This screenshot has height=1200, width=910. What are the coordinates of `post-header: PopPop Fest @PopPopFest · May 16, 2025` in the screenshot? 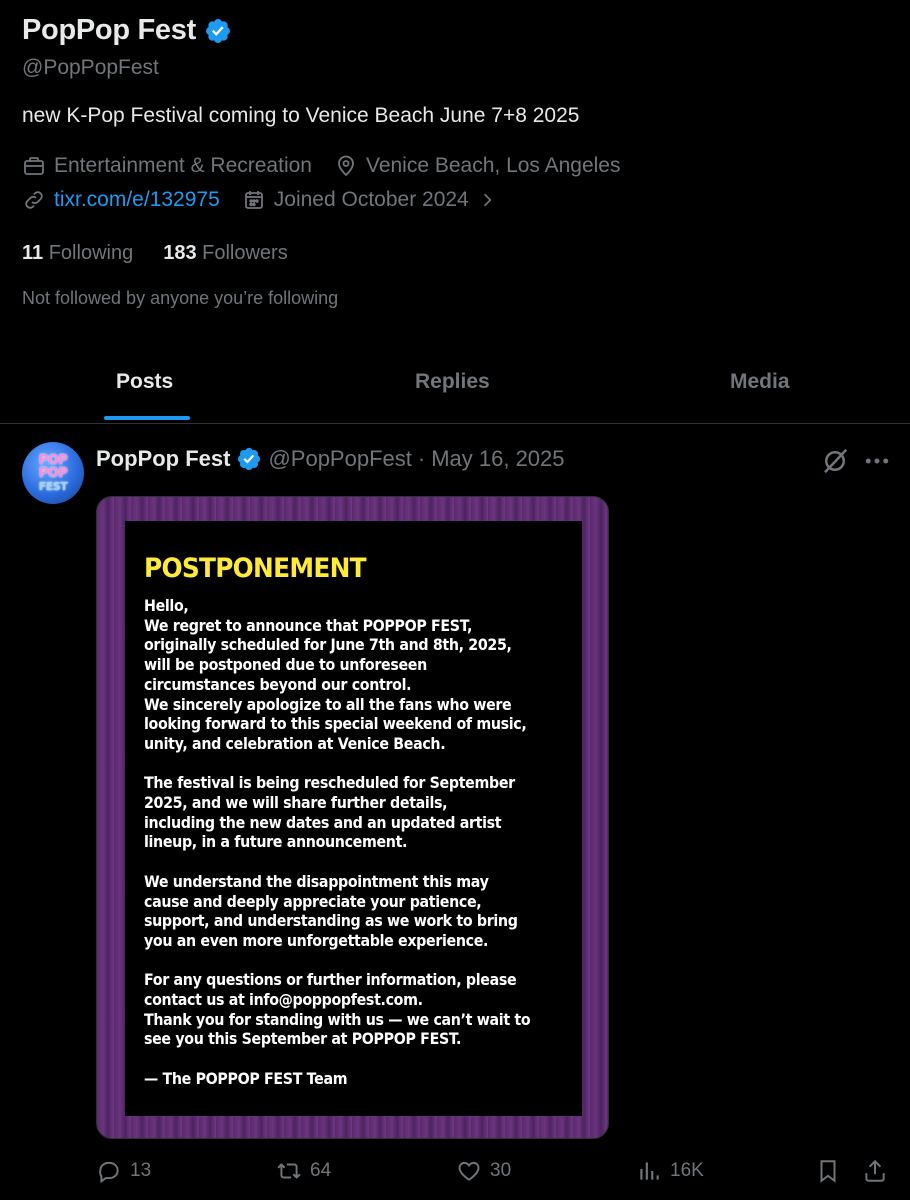 It's located at (330, 459).